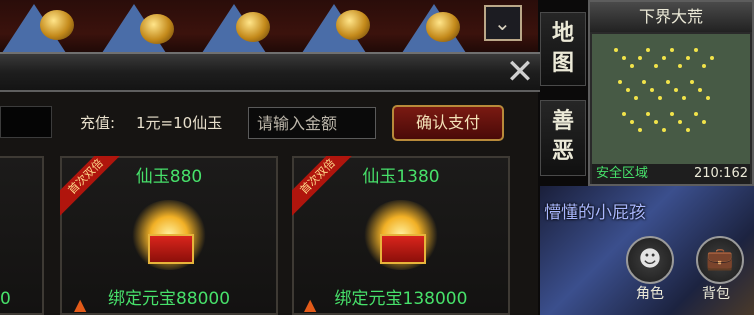 The width and height of the screenshot is (754, 315). I want to click on bag-button: 💼, so click(720, 260).